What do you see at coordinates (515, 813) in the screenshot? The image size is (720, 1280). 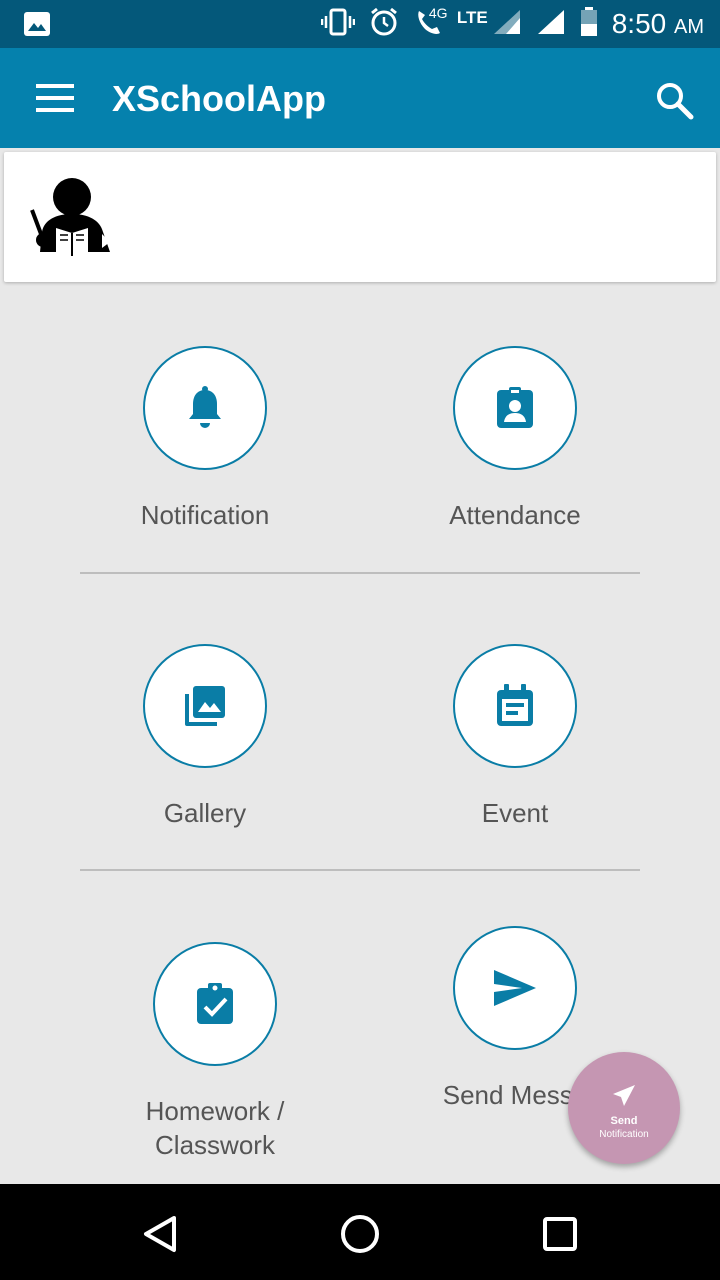 I see `event-label: Event` at bounding box center [515, 813].